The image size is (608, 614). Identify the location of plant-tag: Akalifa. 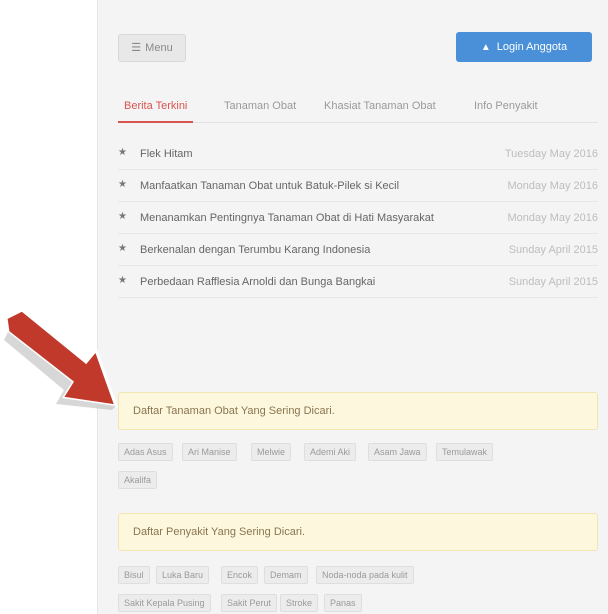
(138, 480).